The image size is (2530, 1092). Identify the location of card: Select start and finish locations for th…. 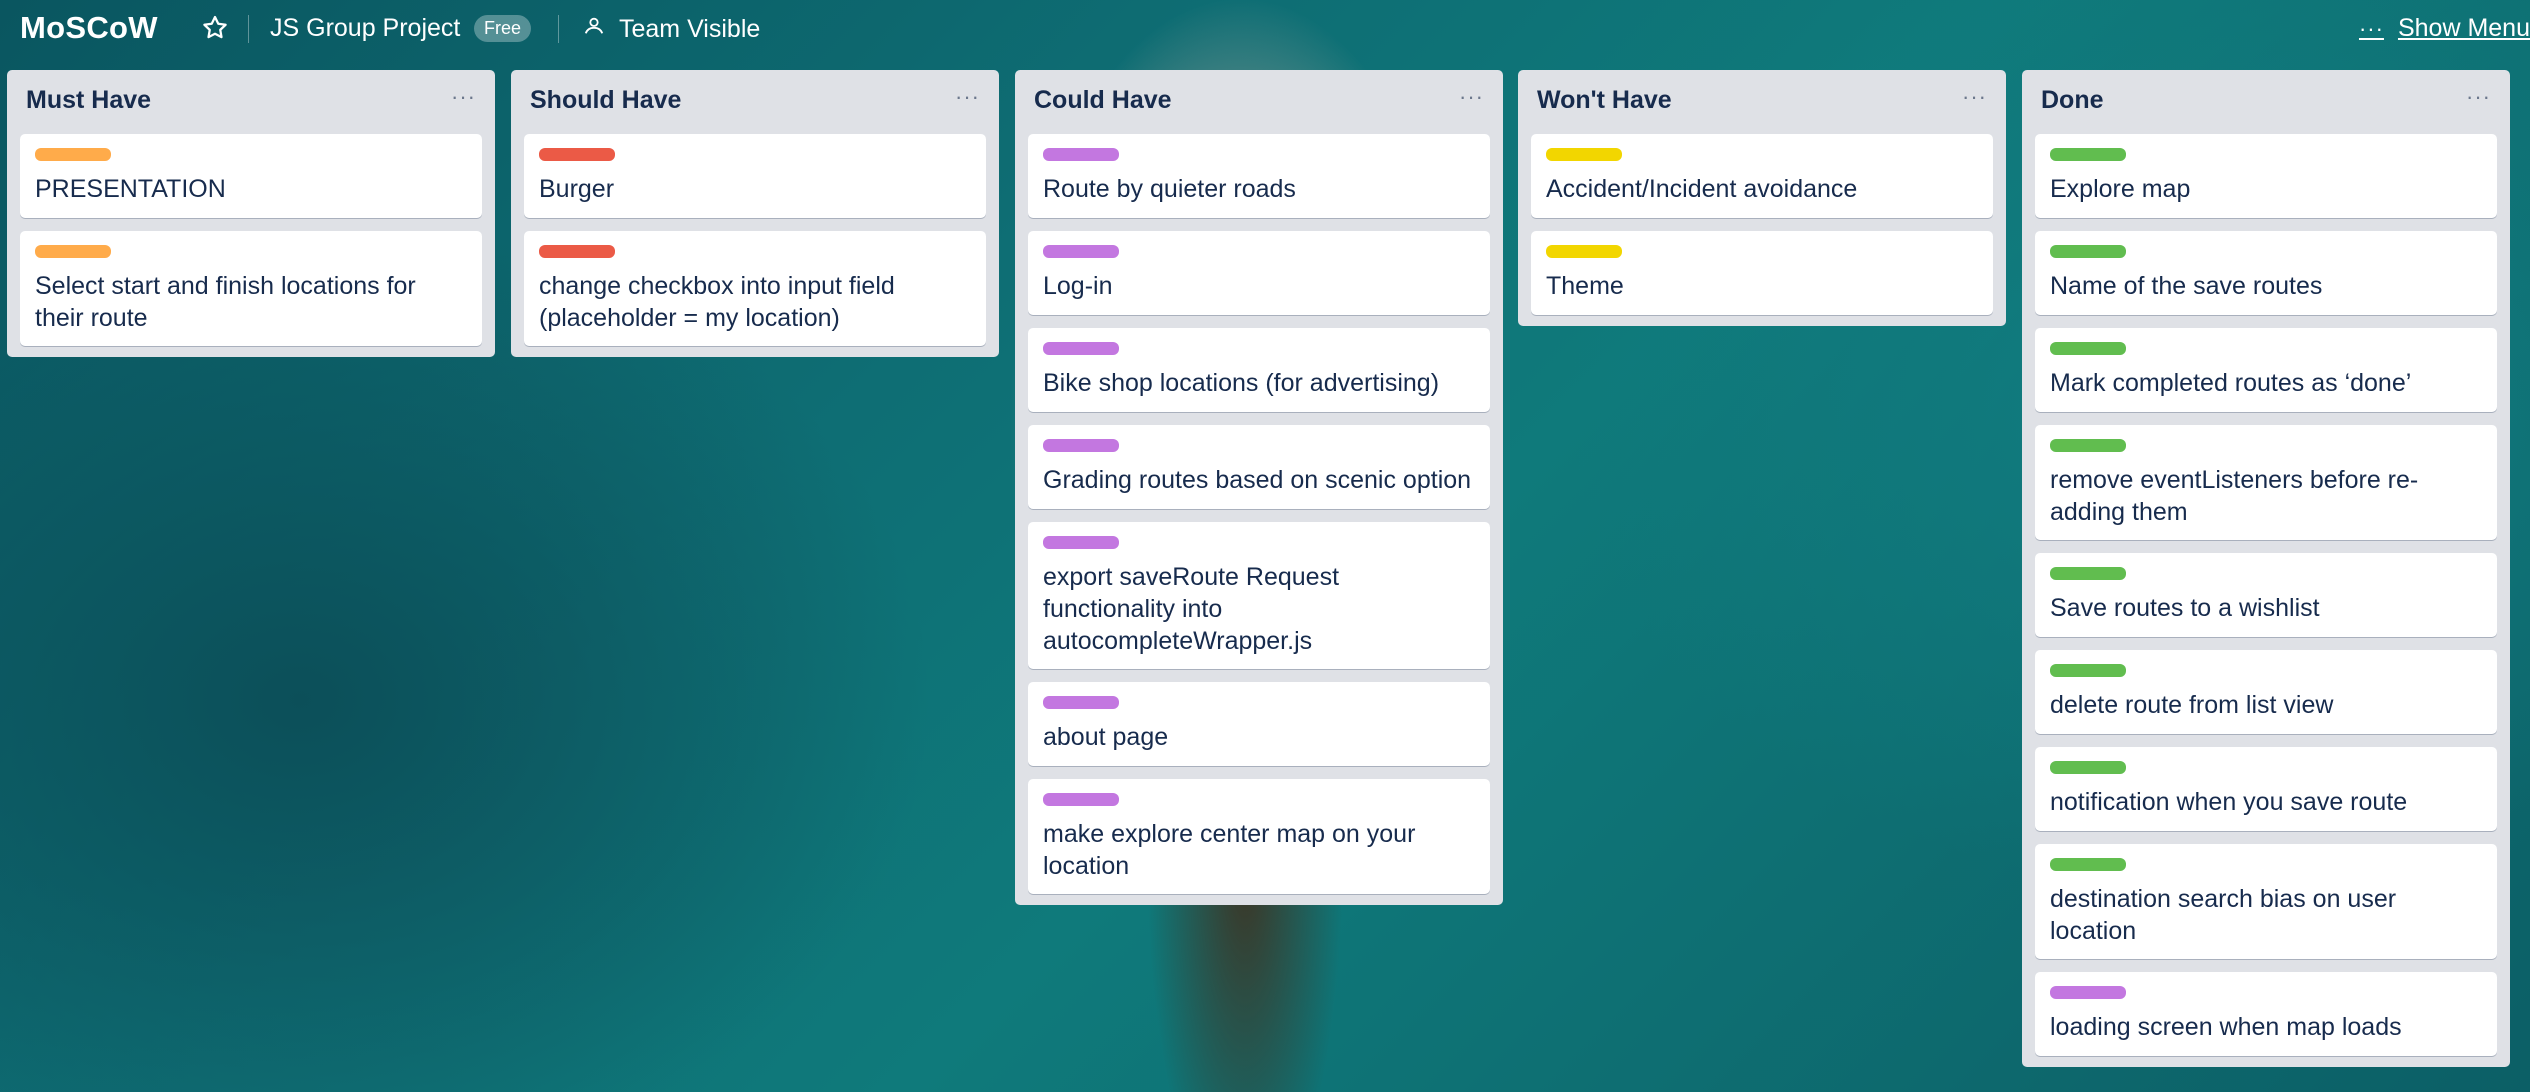
(251, 288).